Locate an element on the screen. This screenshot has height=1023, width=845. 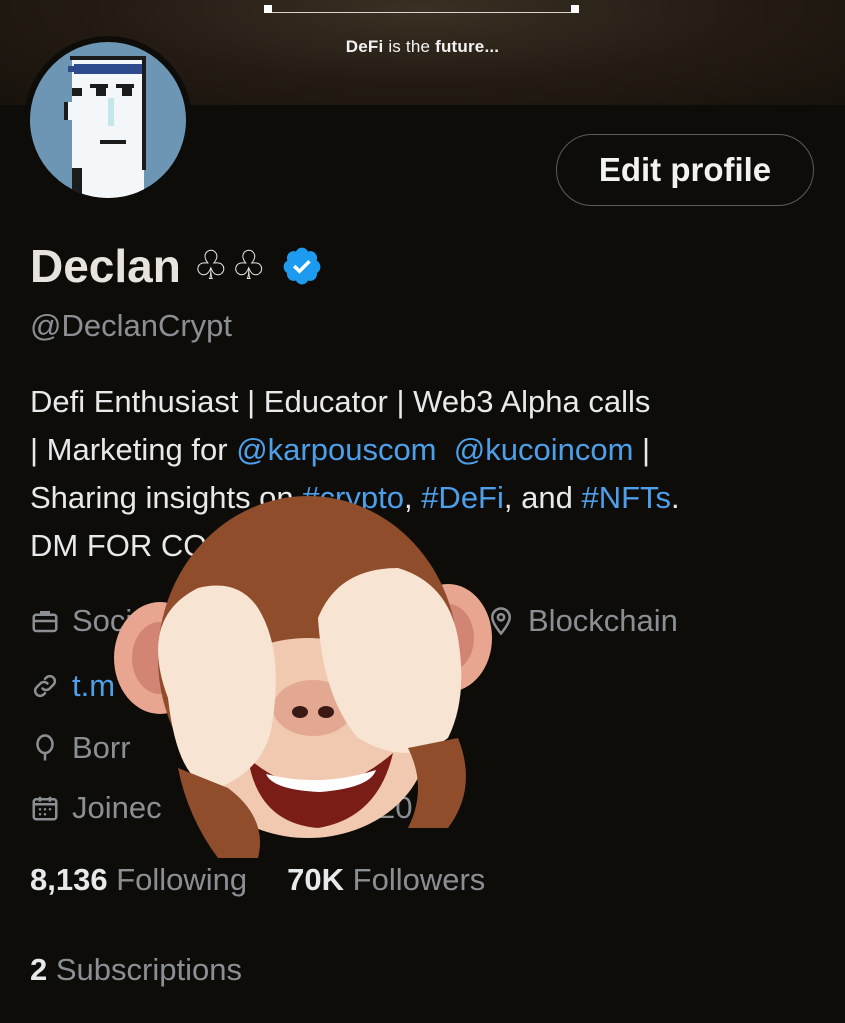
profile-avatar is located at coordinates (108, 120).